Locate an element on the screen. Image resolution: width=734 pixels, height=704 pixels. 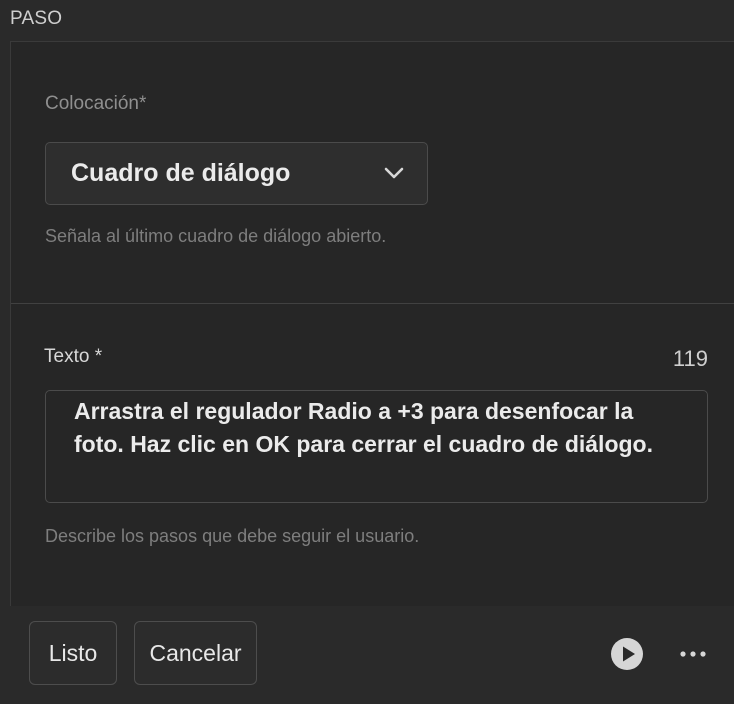
panel-title: PASO is located at coordinates (36, 18).